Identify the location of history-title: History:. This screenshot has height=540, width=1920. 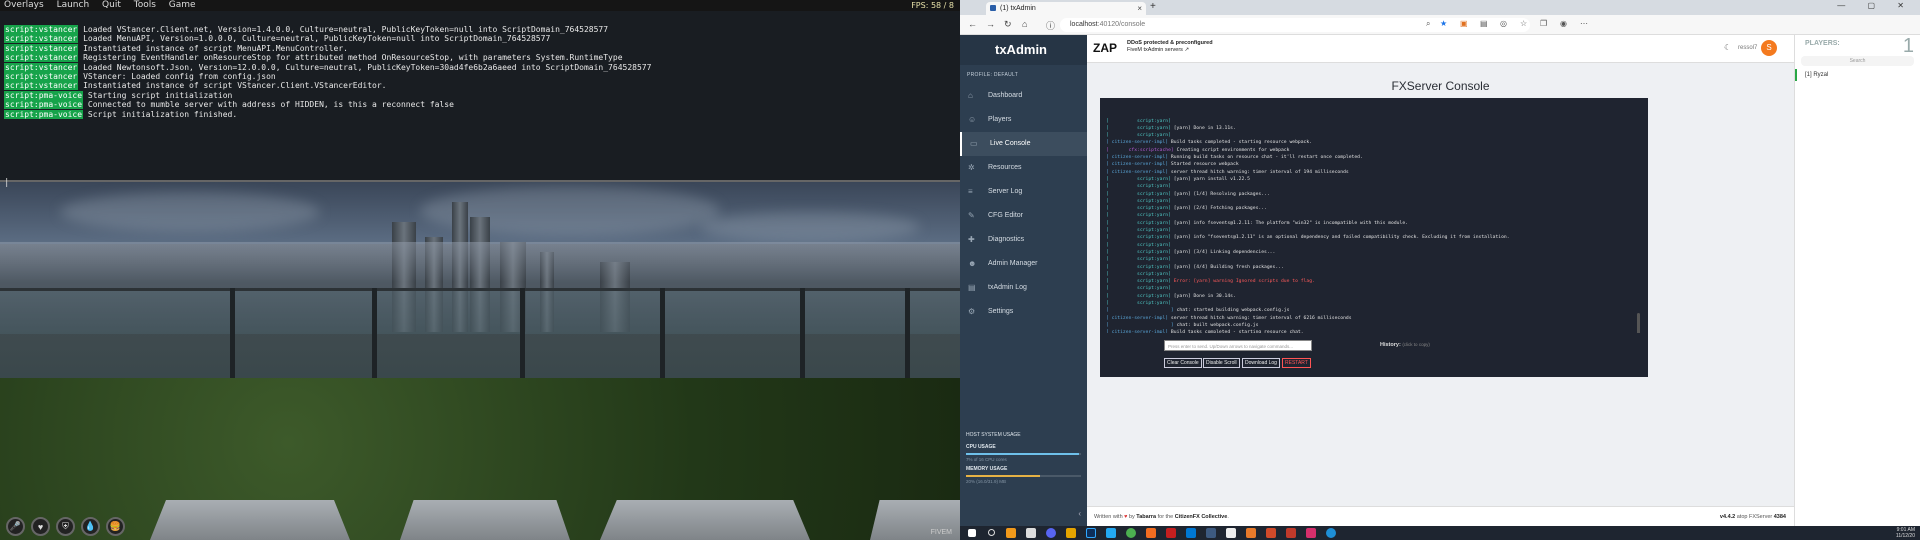
(1390, 345).